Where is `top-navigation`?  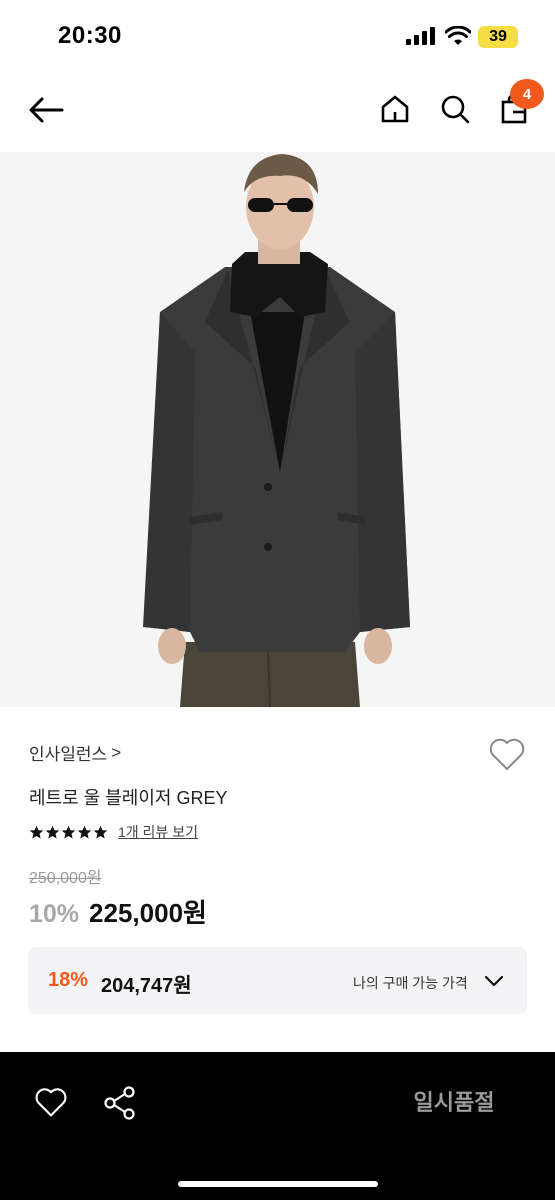 top-navigation is located at coordinates (277, 112).